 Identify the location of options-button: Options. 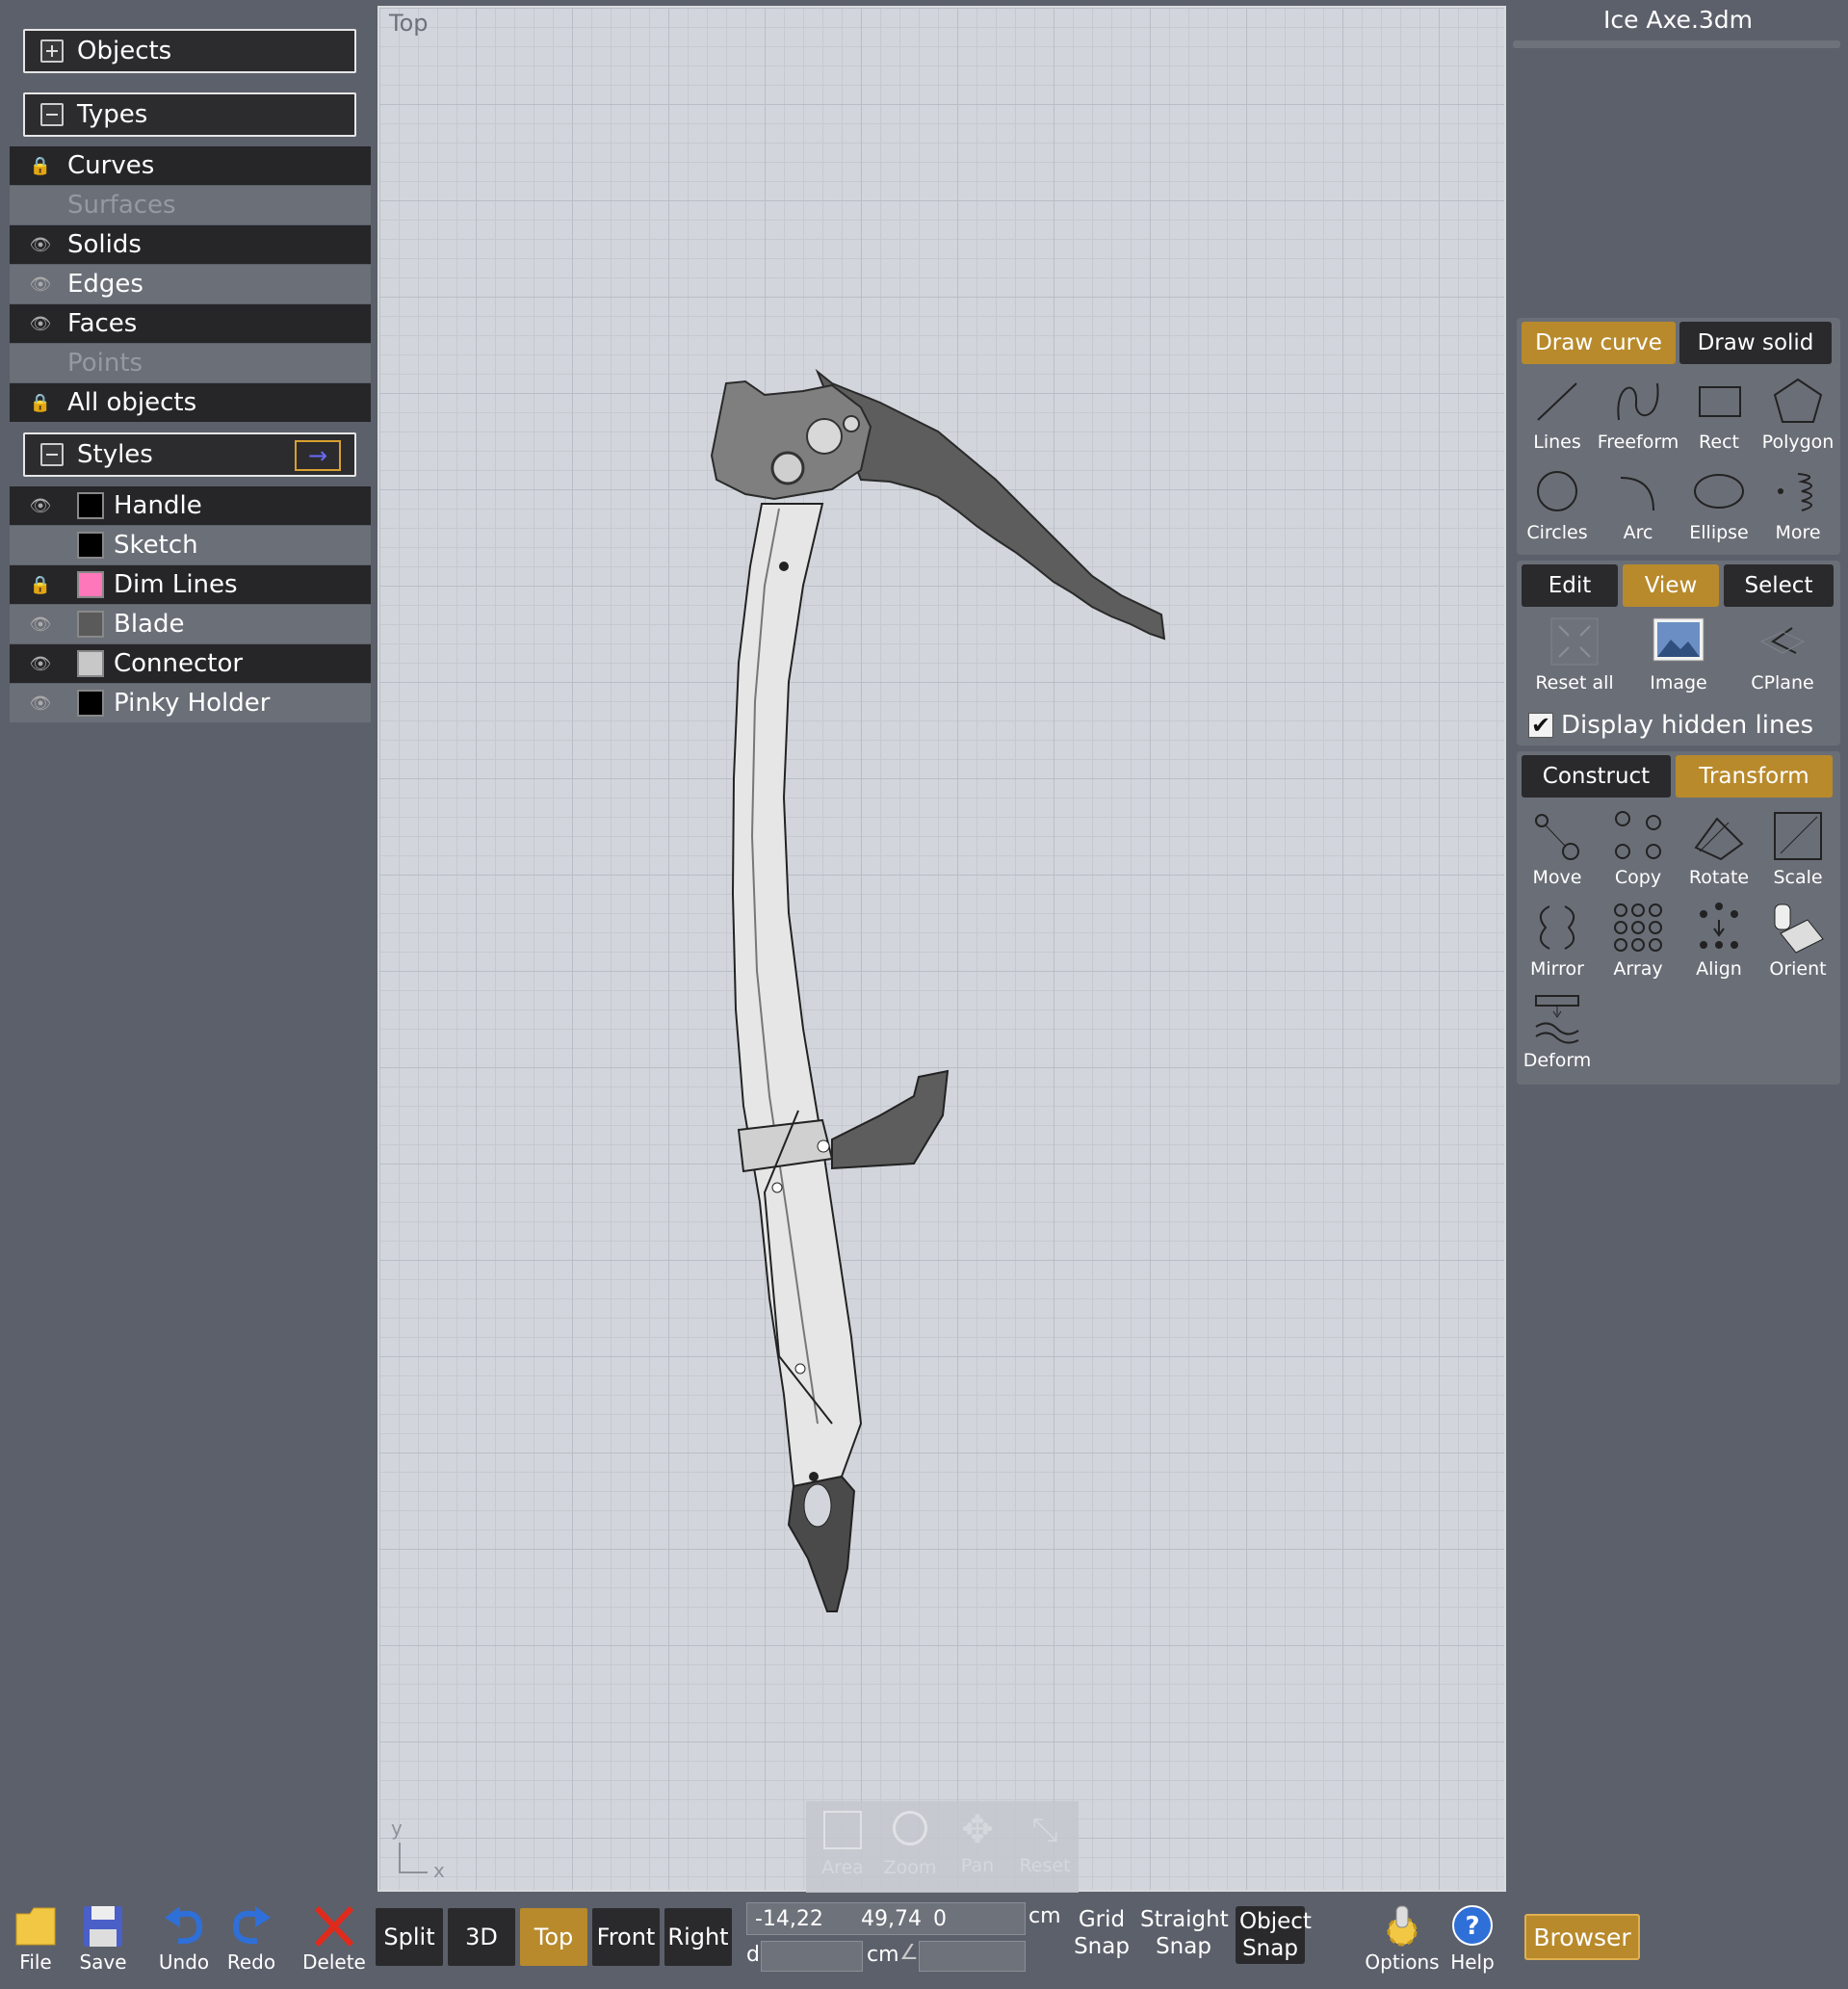
(1402, 1938).